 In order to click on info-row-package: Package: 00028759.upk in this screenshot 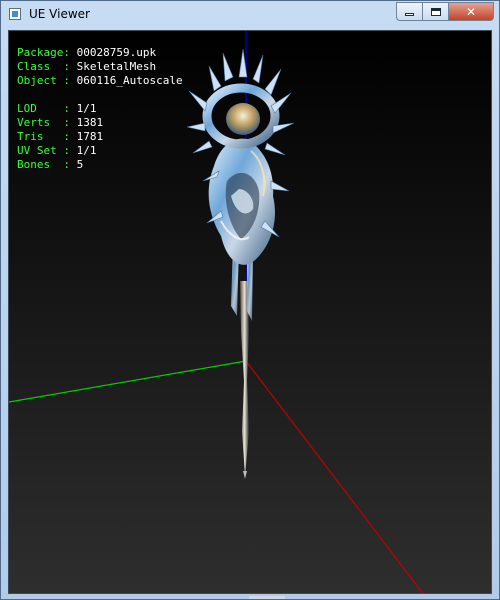, I will do `click(100, 53)`.